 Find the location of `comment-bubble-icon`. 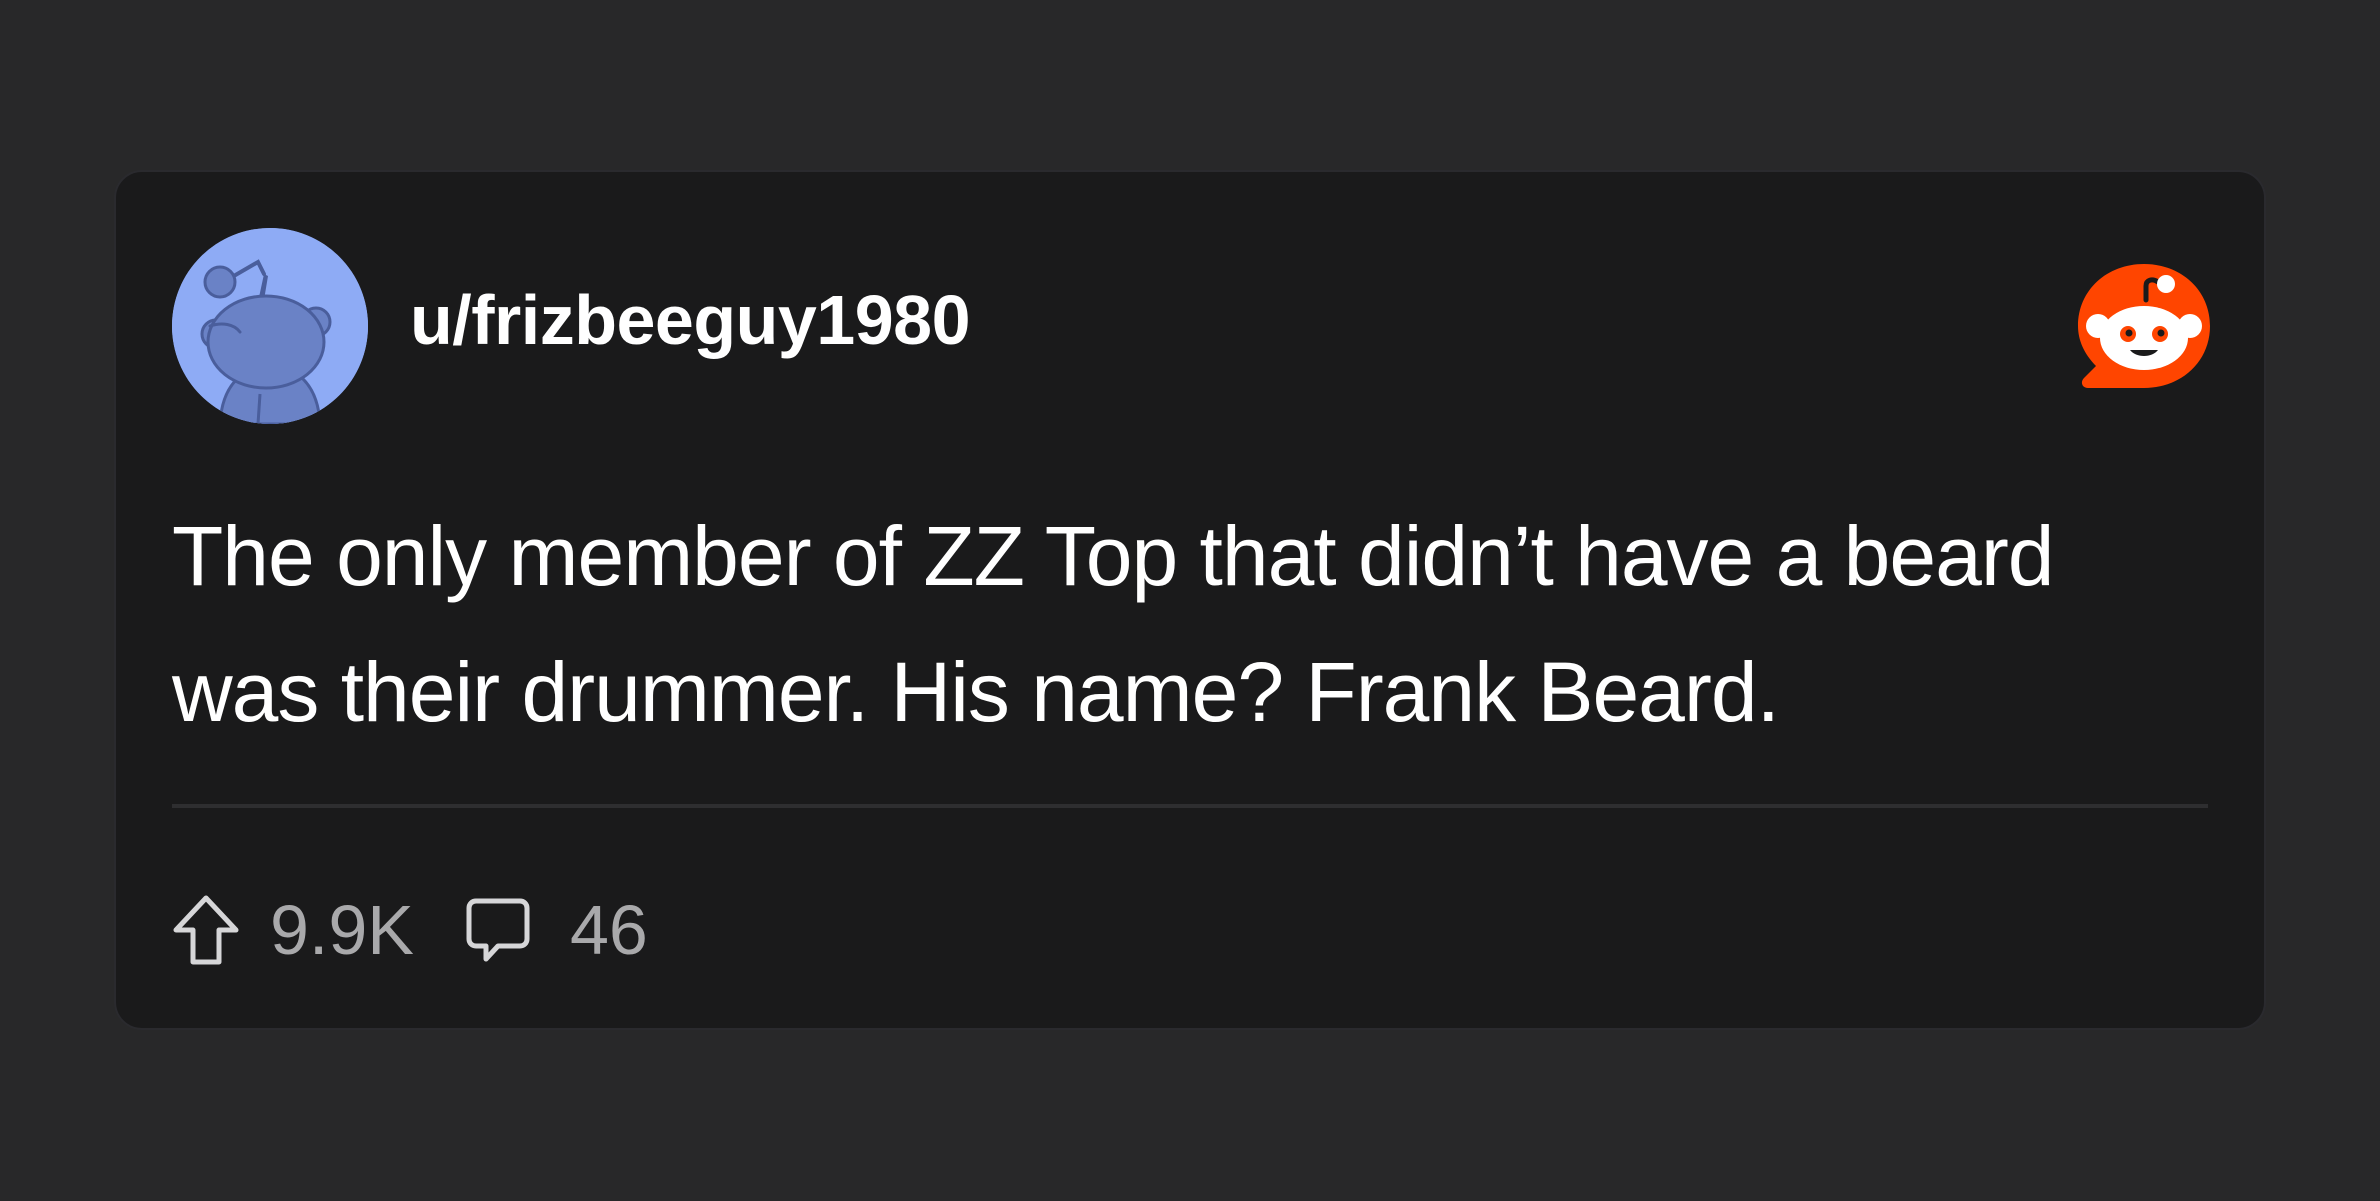

comment-bubble-icon is located at coordinates (498, 930).